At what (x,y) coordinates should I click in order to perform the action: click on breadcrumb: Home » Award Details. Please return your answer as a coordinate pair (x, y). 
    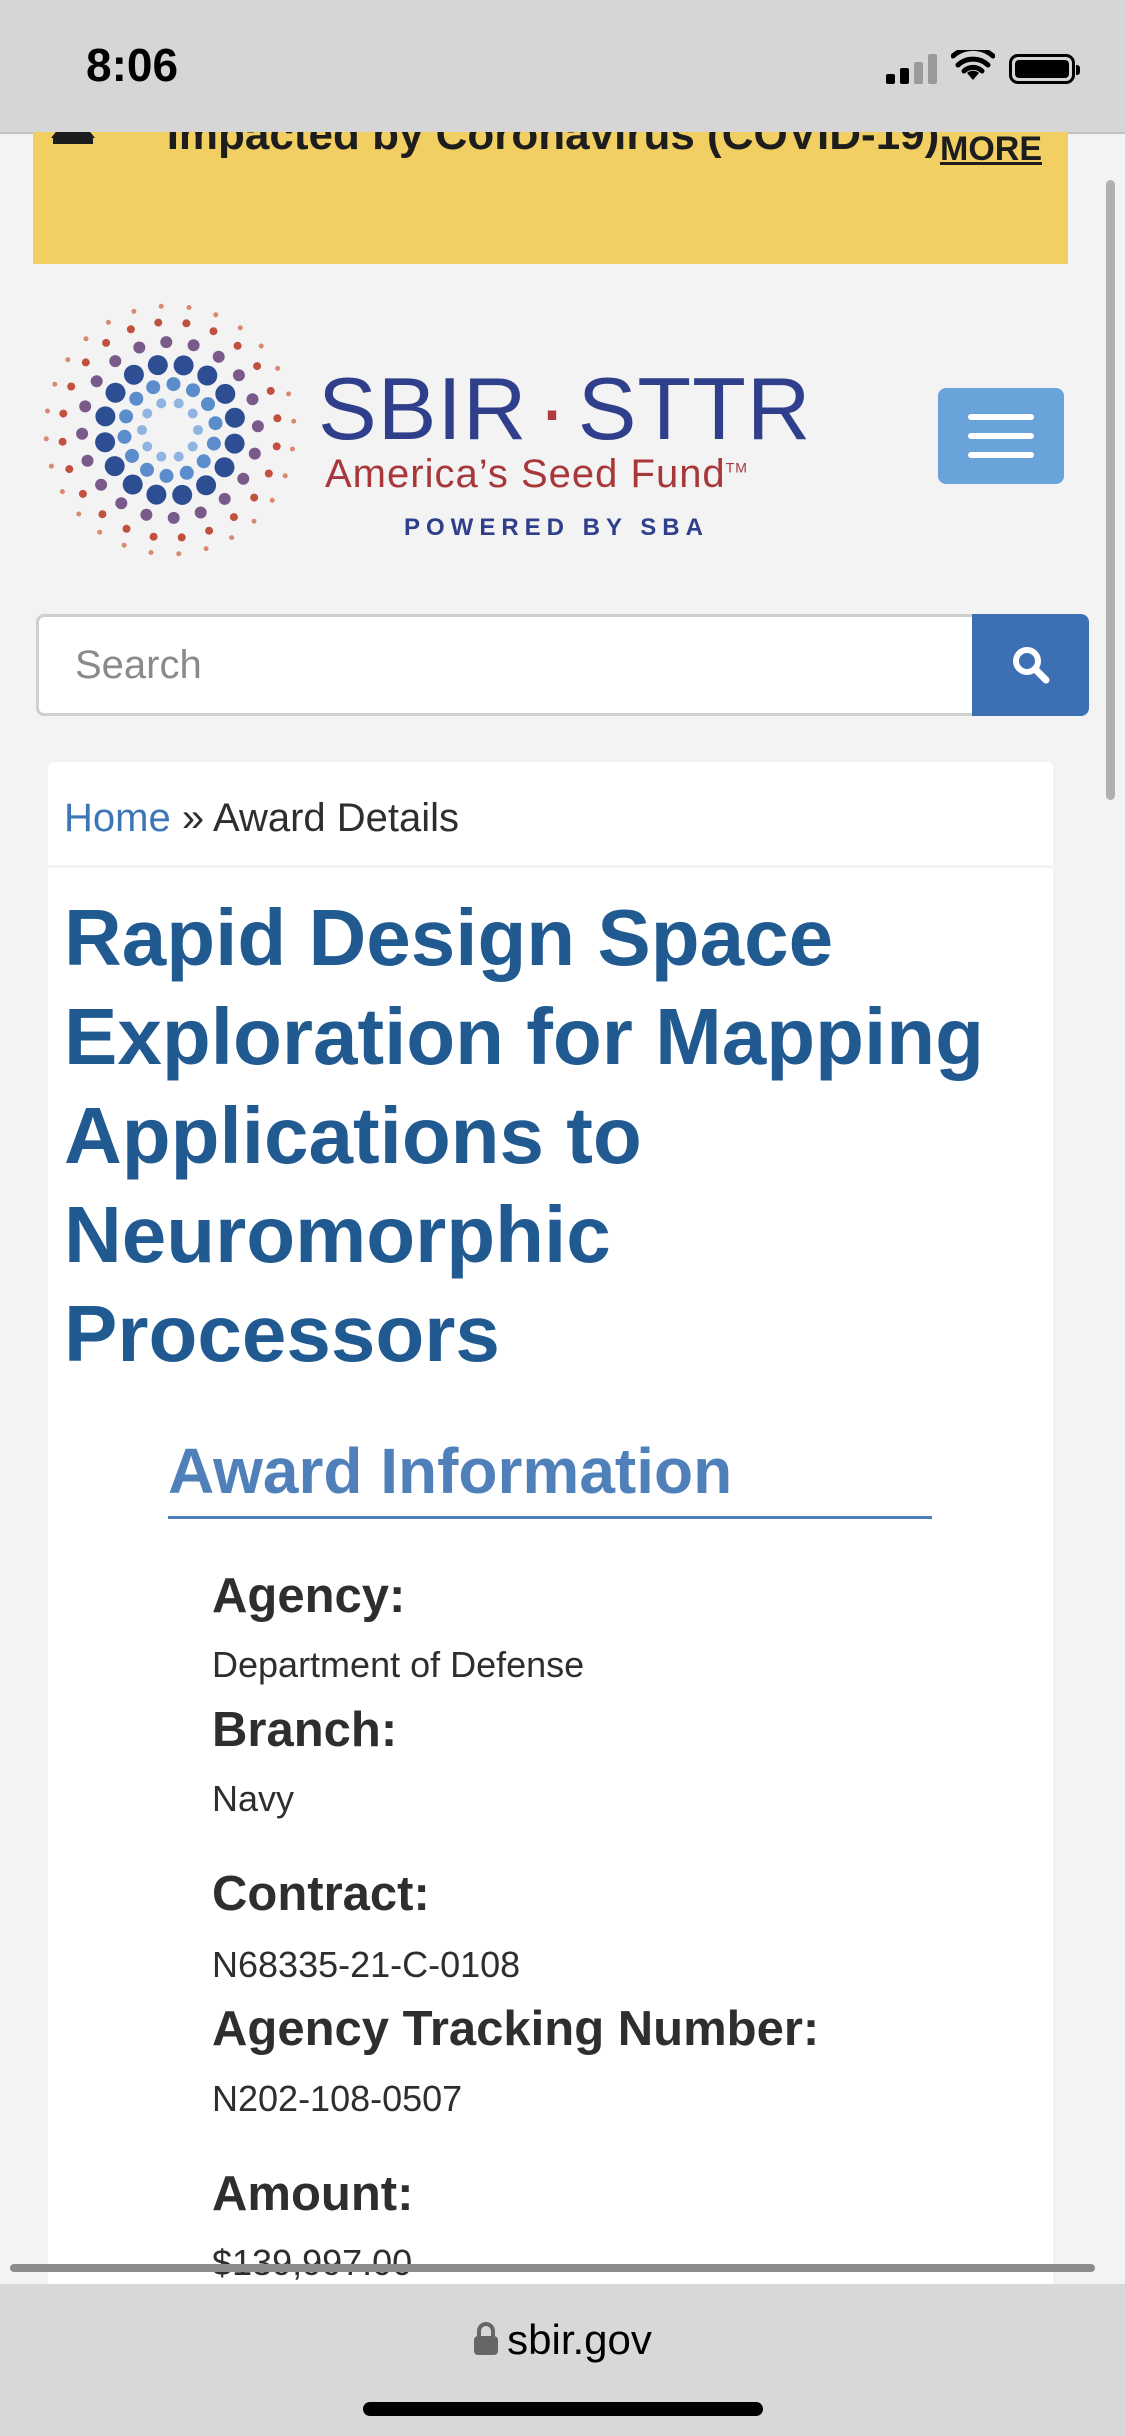
    Looking at the image, I should click on (261, 818).